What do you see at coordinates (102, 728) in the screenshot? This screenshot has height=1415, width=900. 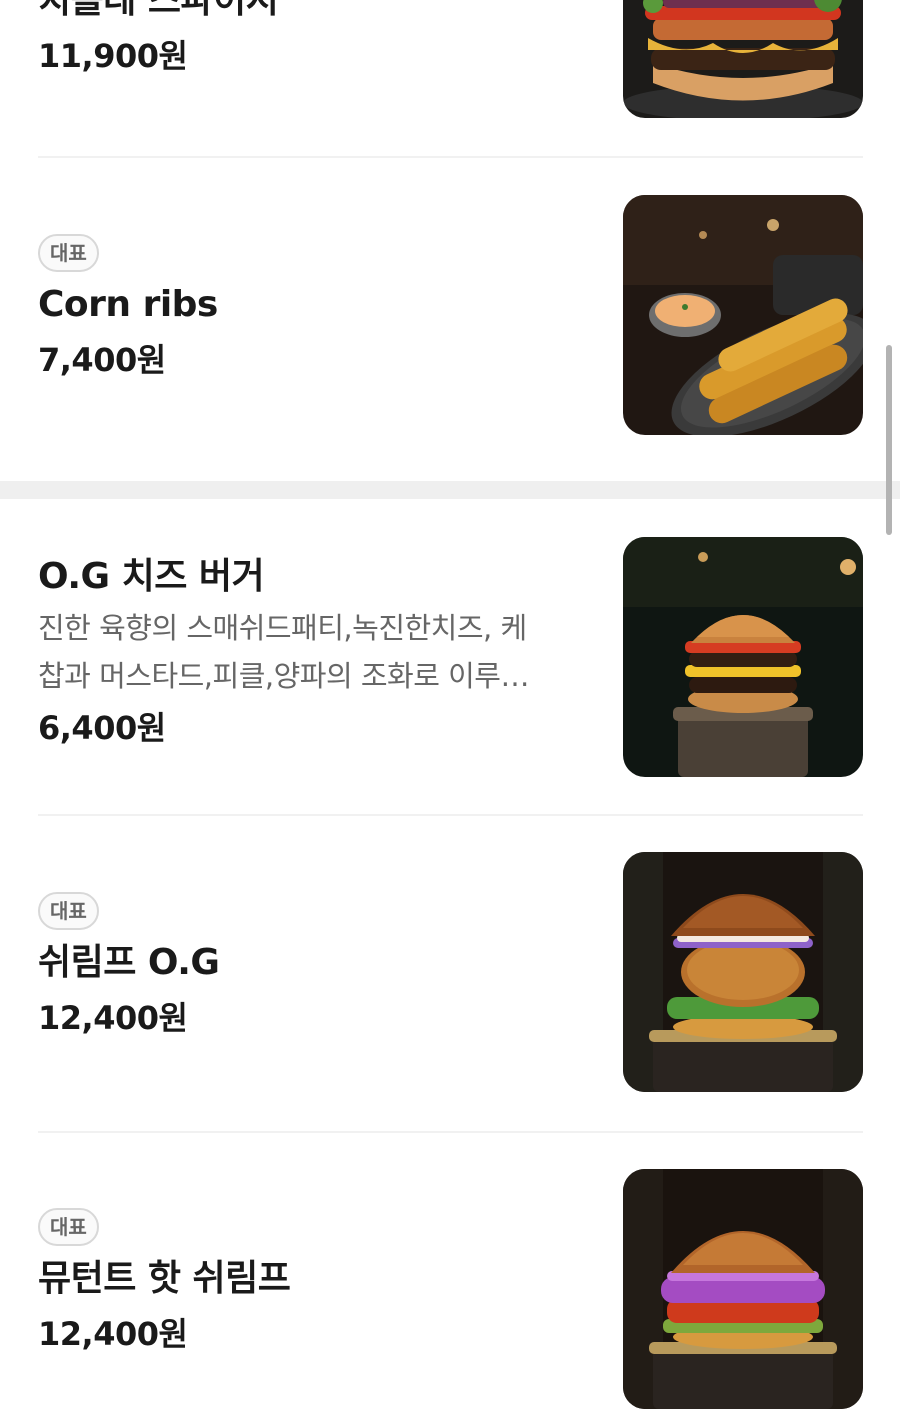 I see `item-price: 6,400원` at bounding box center [102, 728].